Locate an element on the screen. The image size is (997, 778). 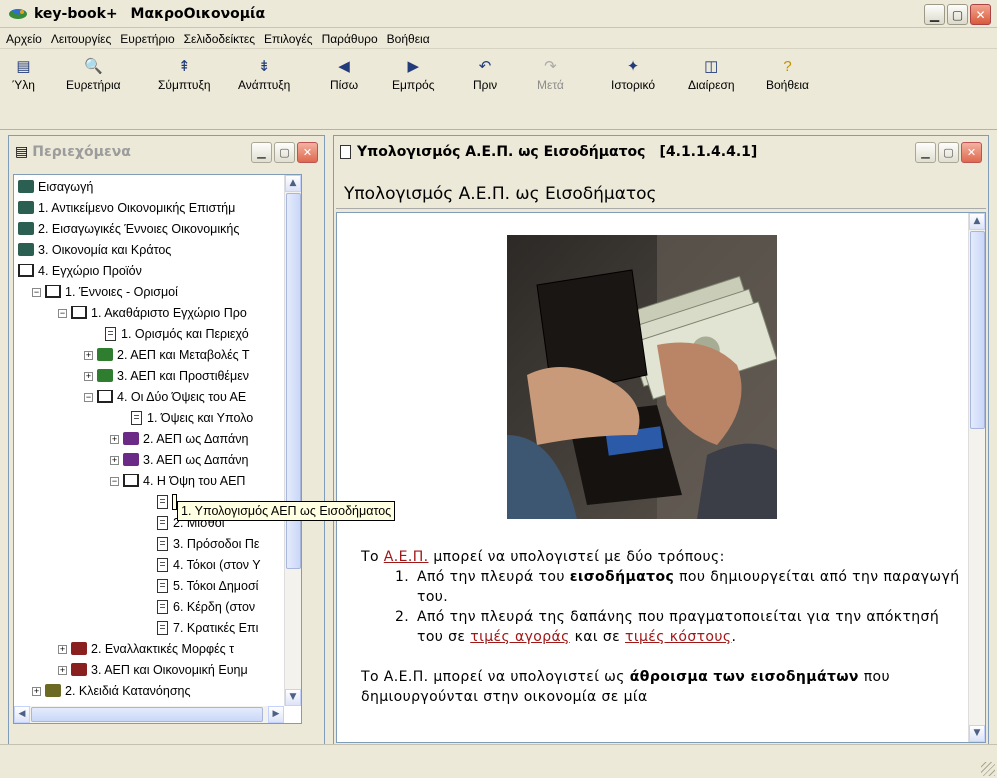
tree-node: +3. ΑΕΠ ως Δαπάνη is located at coordinates (179, 460).